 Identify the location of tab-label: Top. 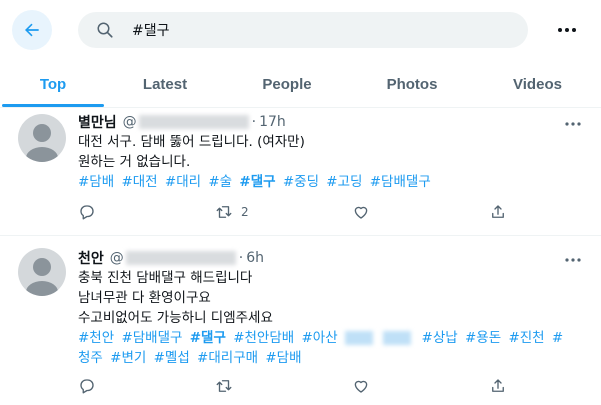
(53, 84).